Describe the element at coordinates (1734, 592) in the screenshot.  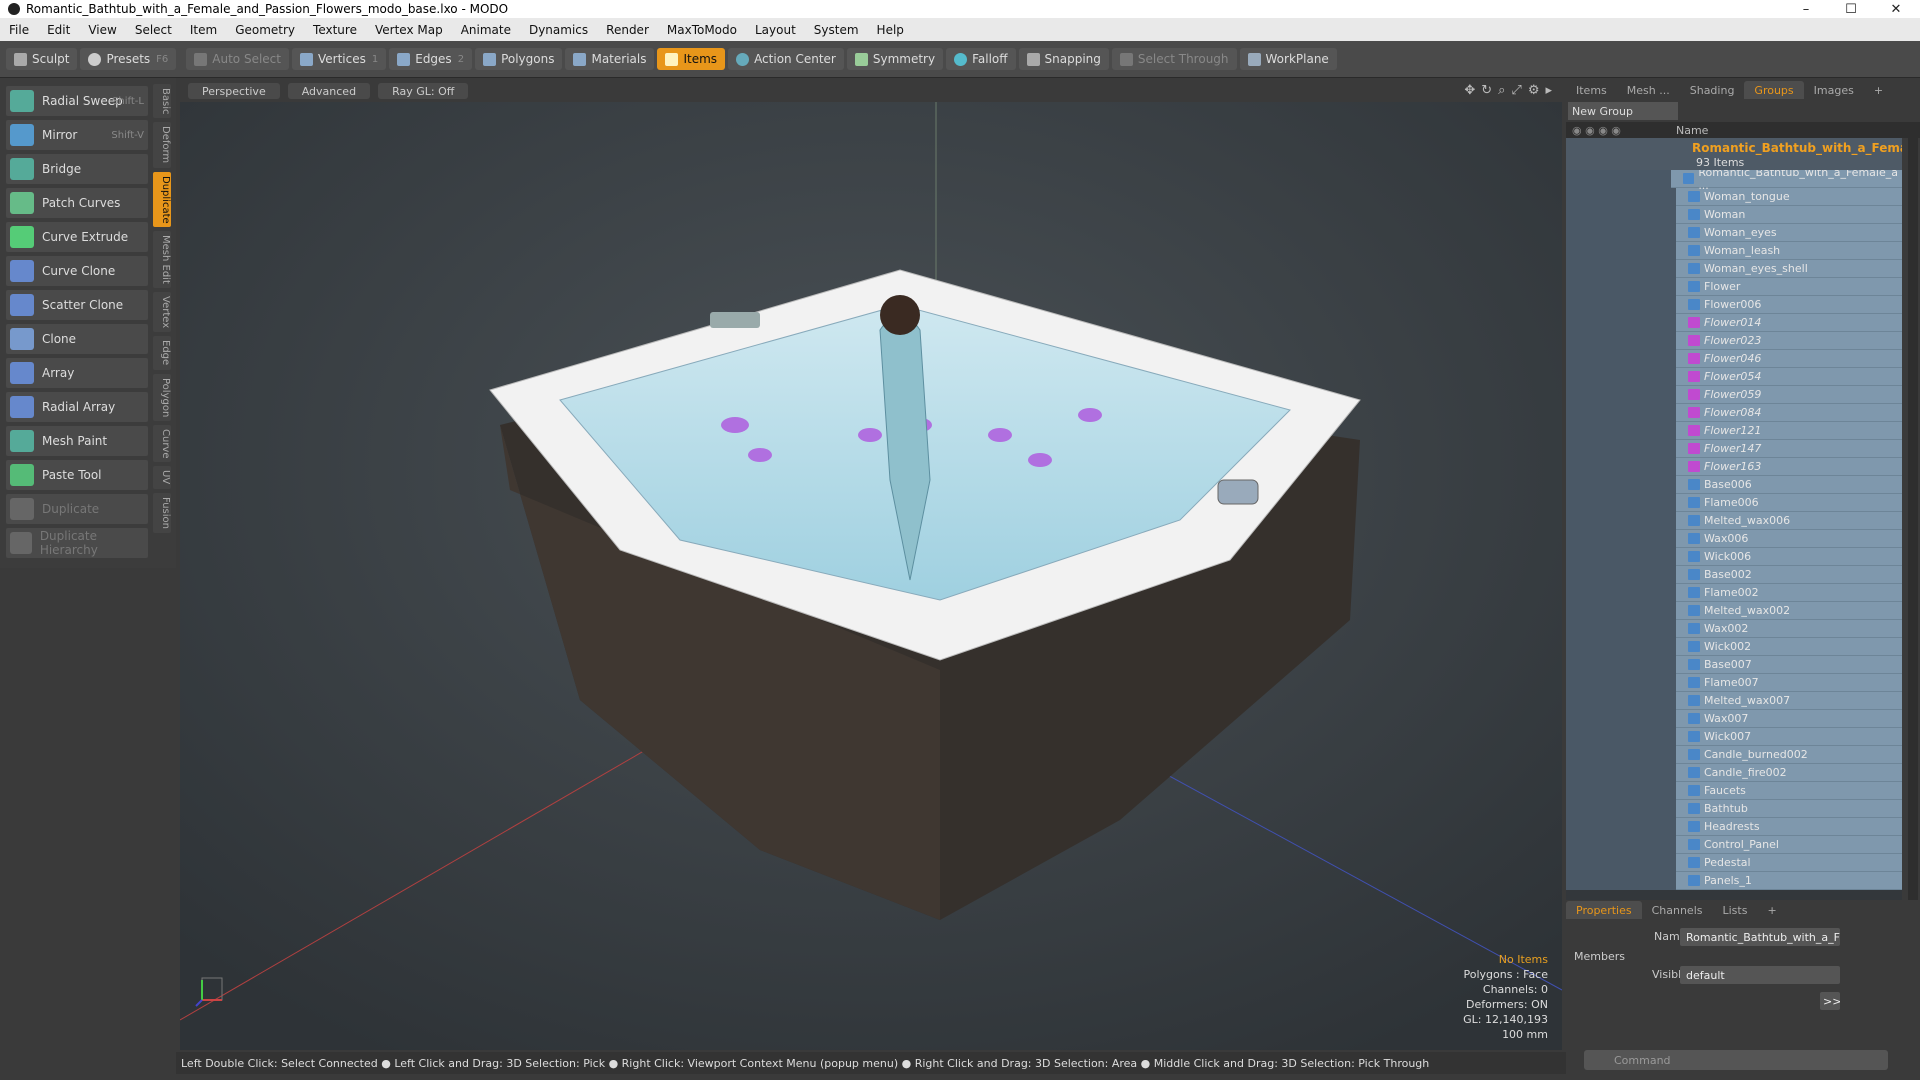
I see `list-item: Flame002` at that location.